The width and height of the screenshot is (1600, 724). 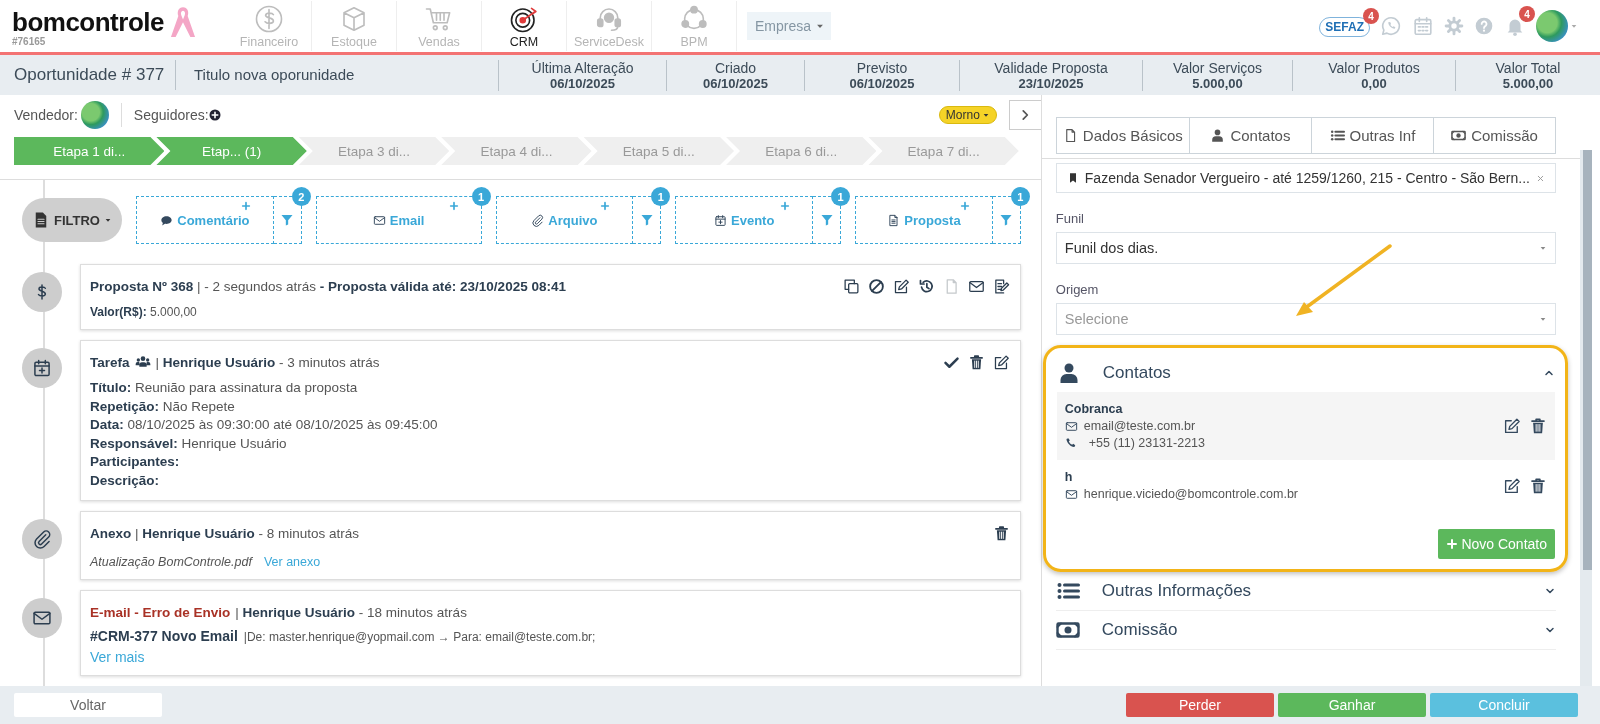 I want to click on temperature-dropdown: Morno, so click(x=967, y=115).